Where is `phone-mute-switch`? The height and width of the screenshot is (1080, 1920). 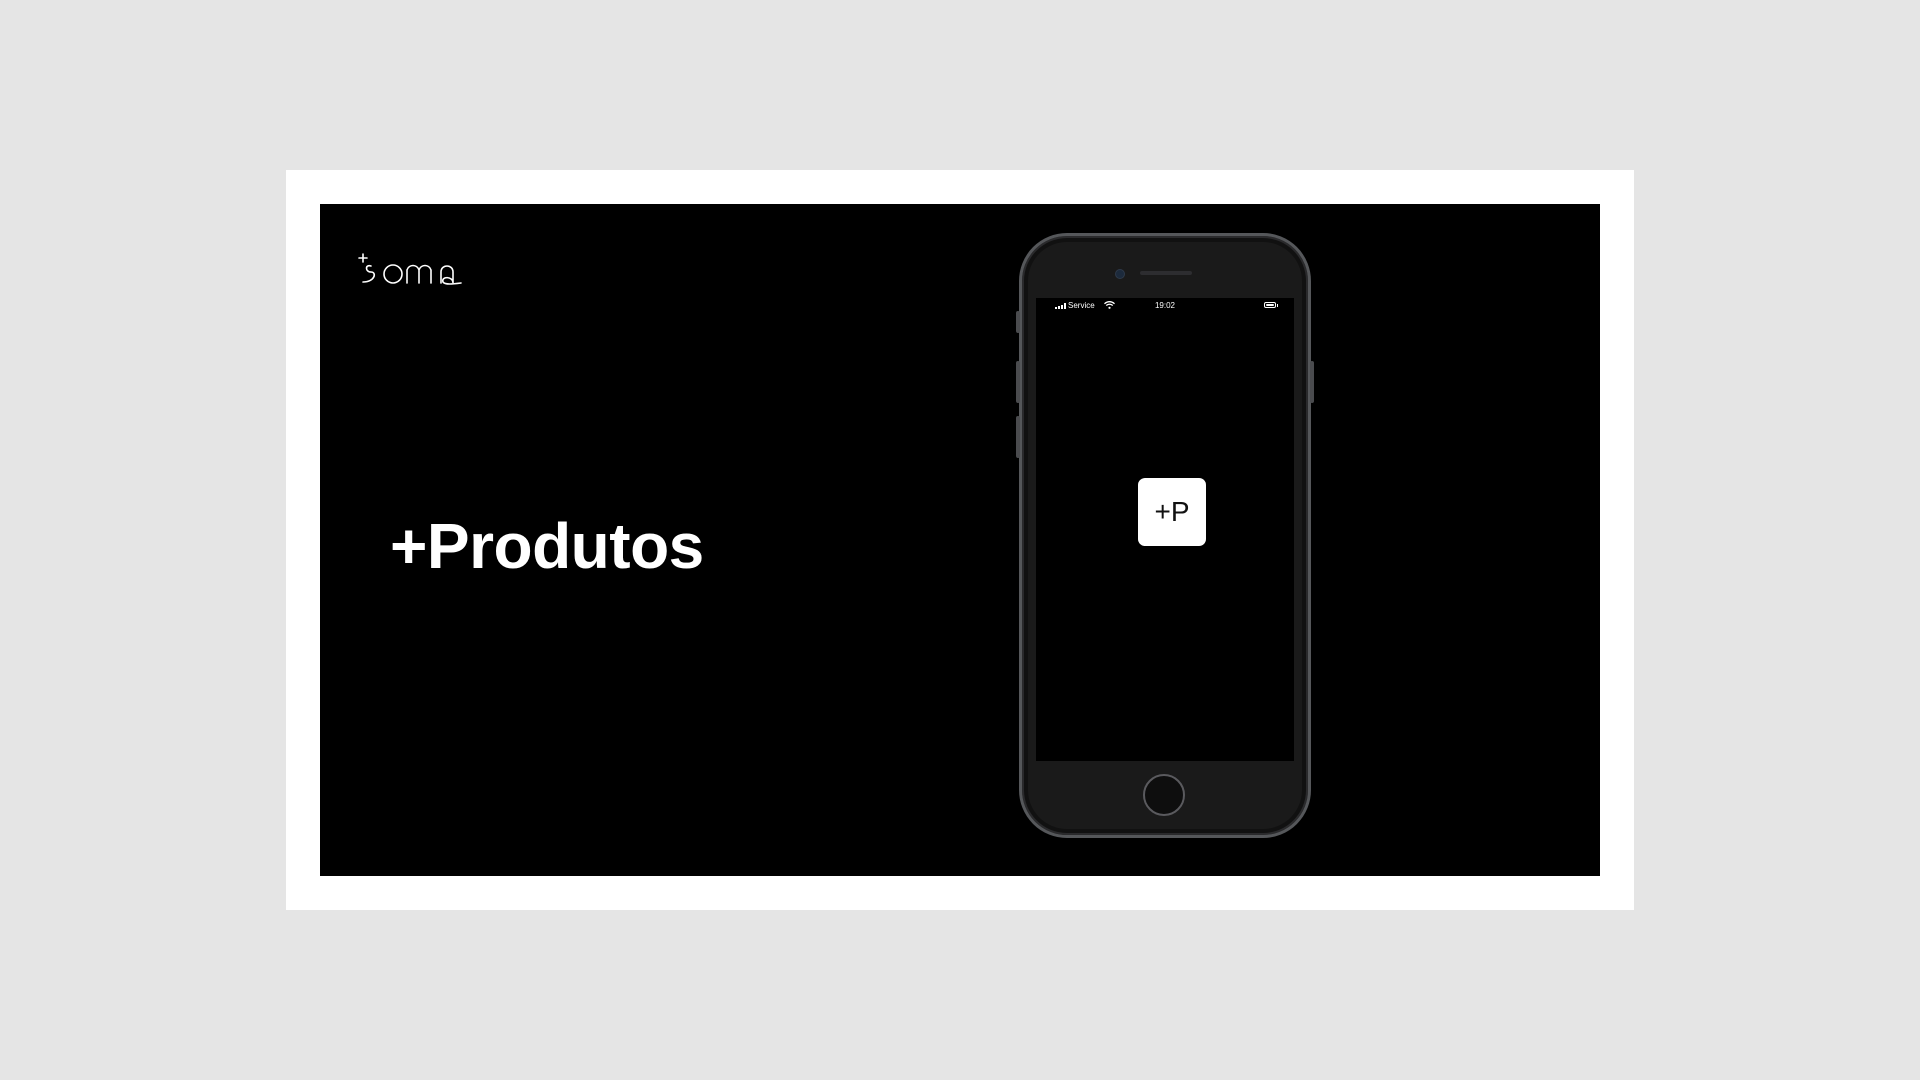 phone-mute-switch is located at coordinates (1018, 322).